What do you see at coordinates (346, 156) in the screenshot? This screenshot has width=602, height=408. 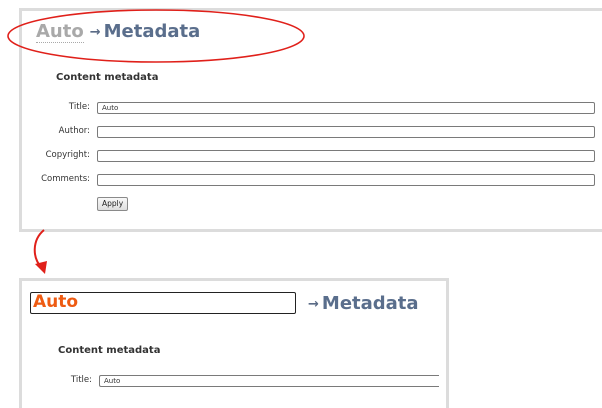 I see `copyright-input` at bounding box center [346, 156].